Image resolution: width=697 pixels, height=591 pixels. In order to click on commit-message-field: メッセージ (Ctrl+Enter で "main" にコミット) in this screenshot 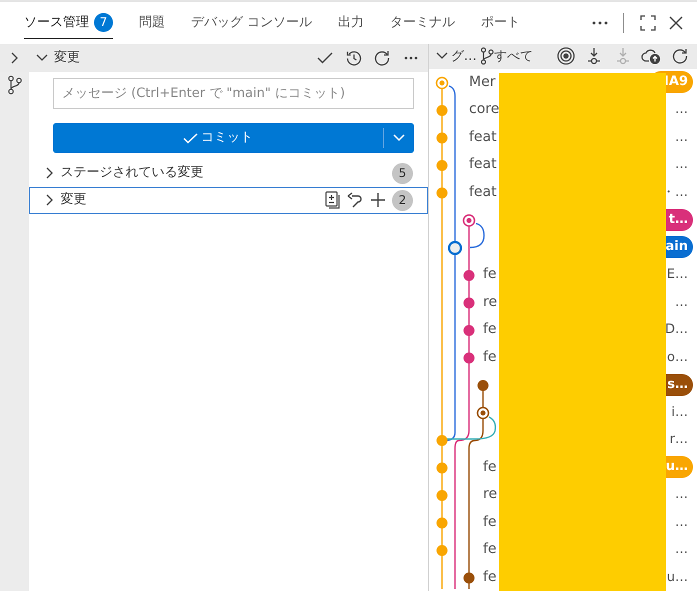, I will do `click(233, 93)`.